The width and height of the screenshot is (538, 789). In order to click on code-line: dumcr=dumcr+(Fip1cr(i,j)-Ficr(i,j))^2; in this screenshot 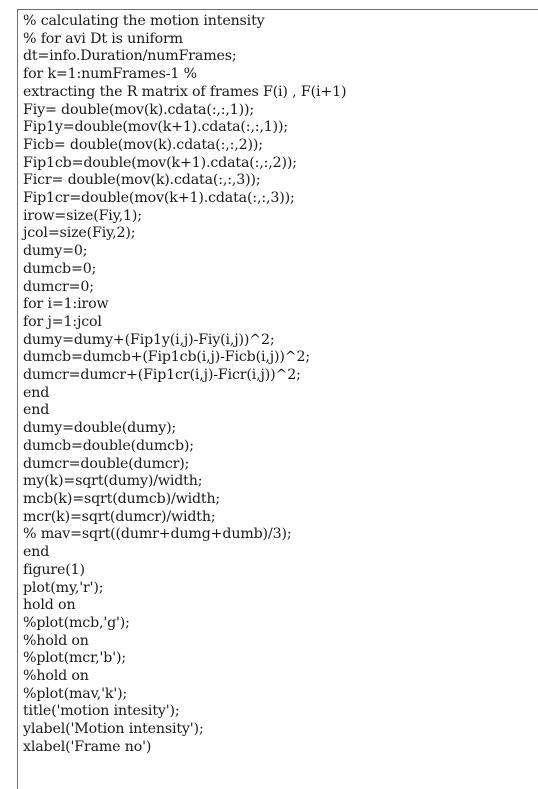, I will do `click(162, 375)`.